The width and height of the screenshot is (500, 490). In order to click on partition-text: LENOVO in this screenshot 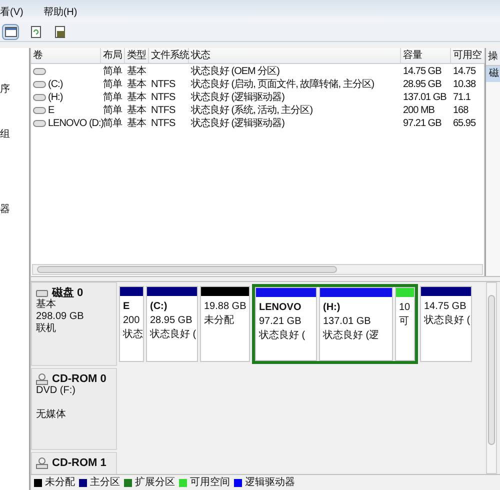, I will do `click(280, 308)`.